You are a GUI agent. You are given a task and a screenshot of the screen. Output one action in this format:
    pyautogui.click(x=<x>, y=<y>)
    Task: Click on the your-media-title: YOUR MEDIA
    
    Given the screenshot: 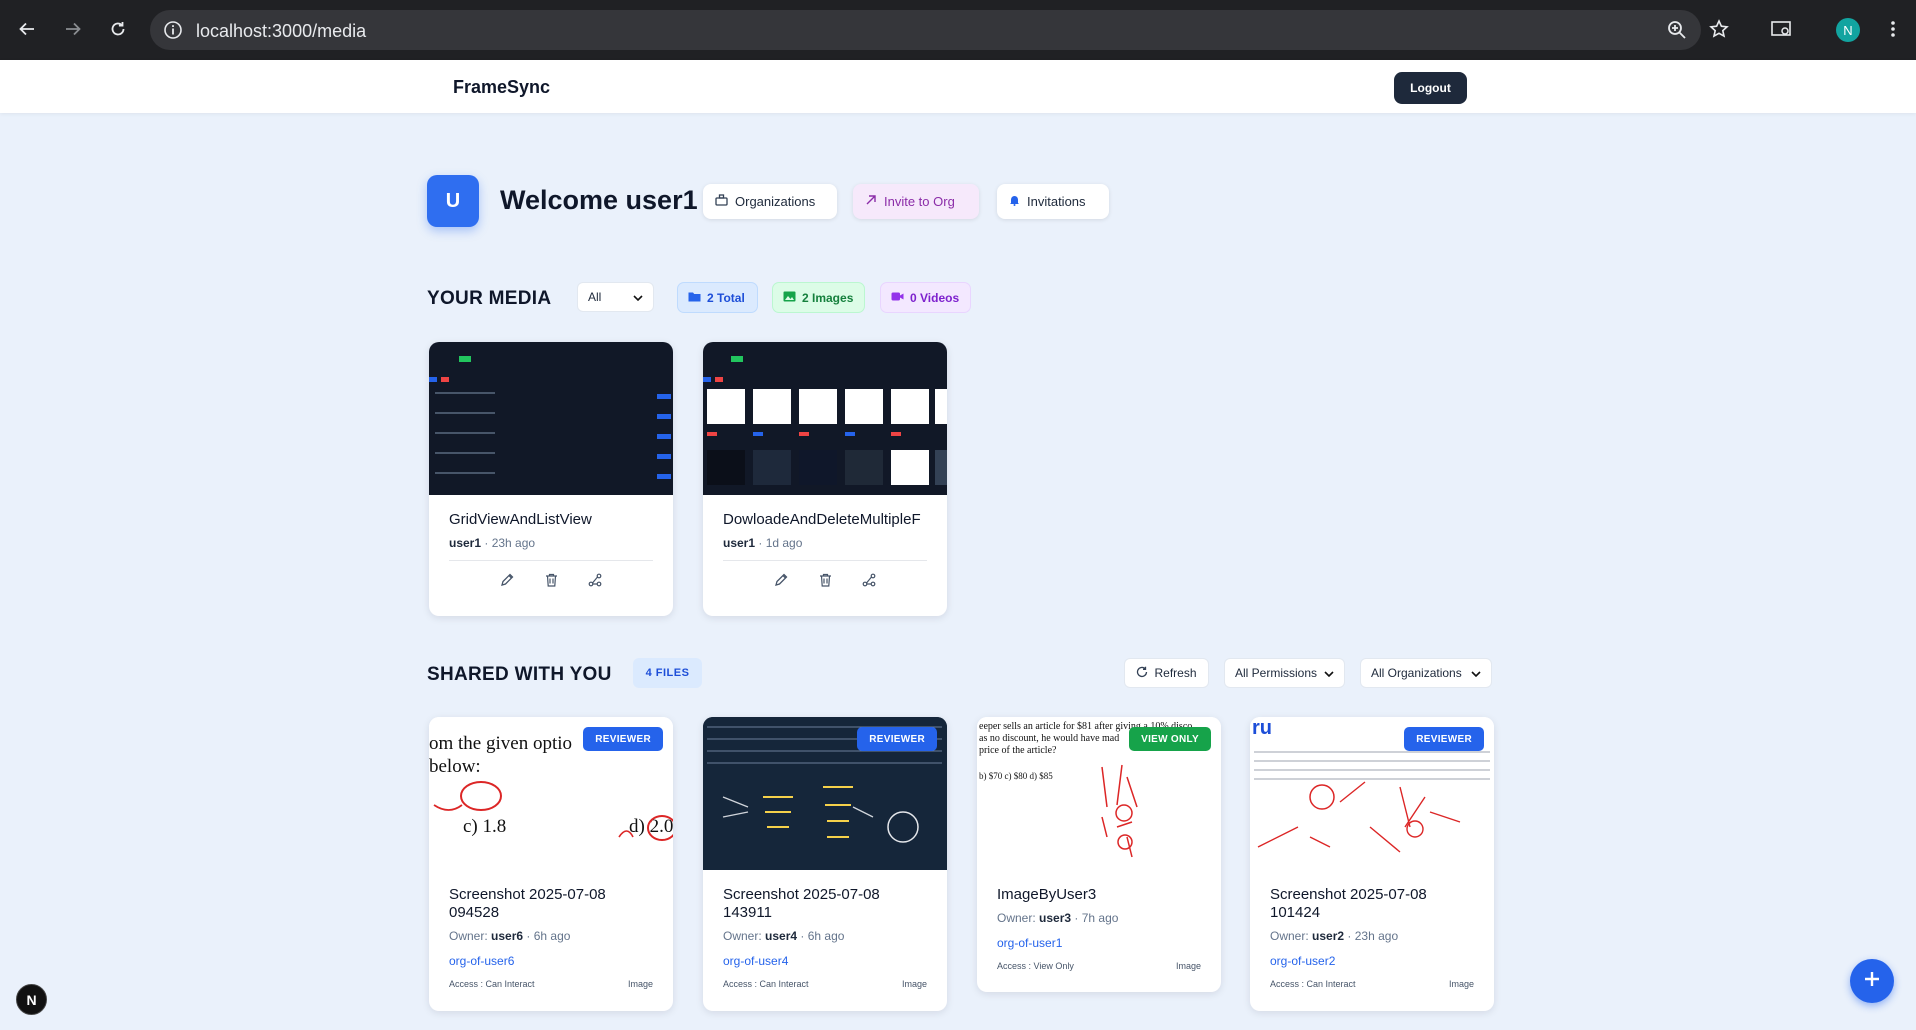 What is the action you would take?
    pyautogui.click(x=489, y=298)
    